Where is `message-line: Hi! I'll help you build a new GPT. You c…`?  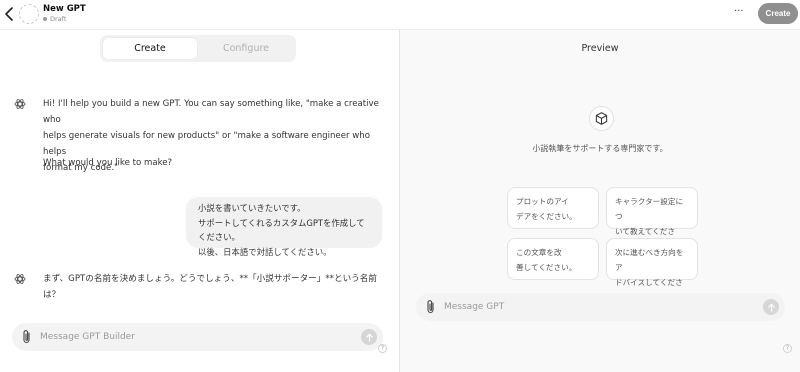
message-line: Hi! I'll help you build a new GPT. You c… is located at coordinates (211, 112).